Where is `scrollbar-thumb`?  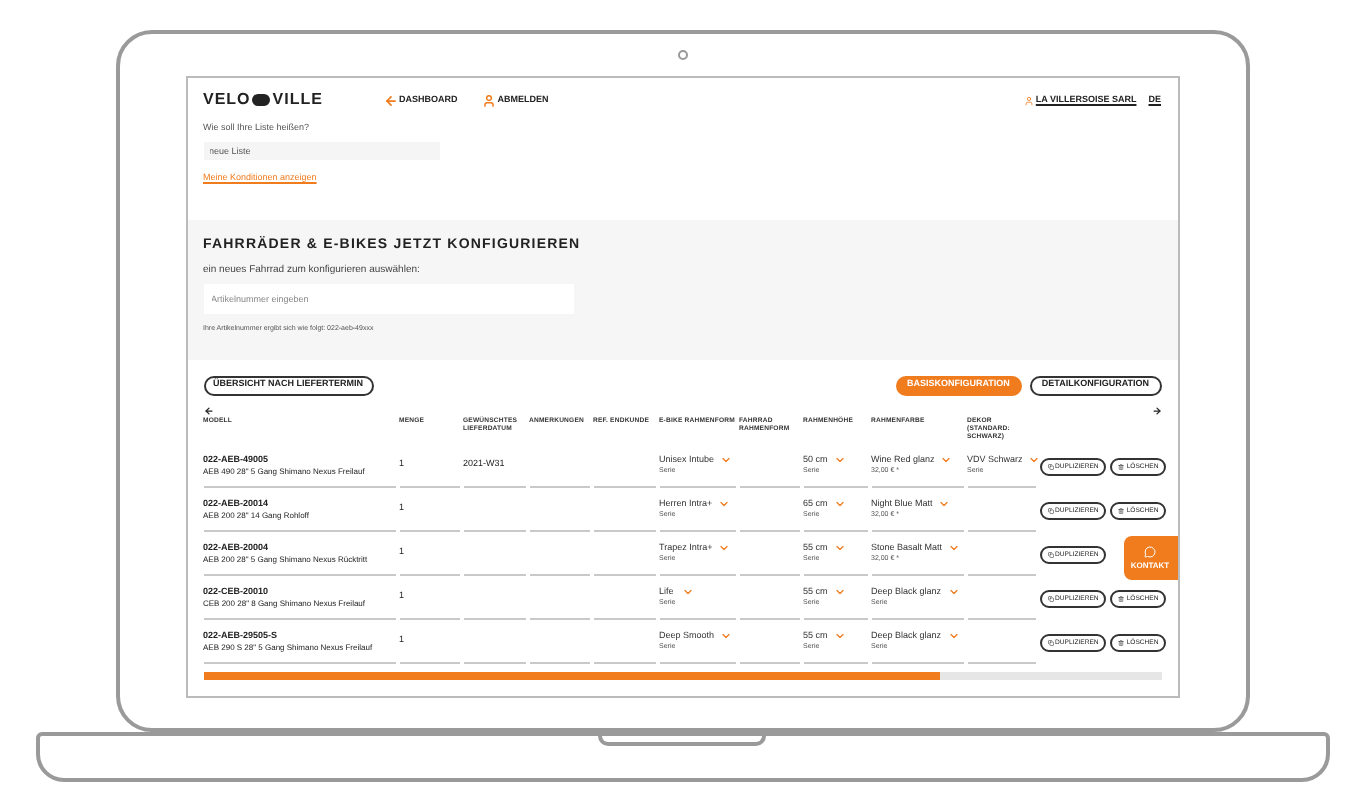
scrollbar-thumb is located at coordinates (572, 676).